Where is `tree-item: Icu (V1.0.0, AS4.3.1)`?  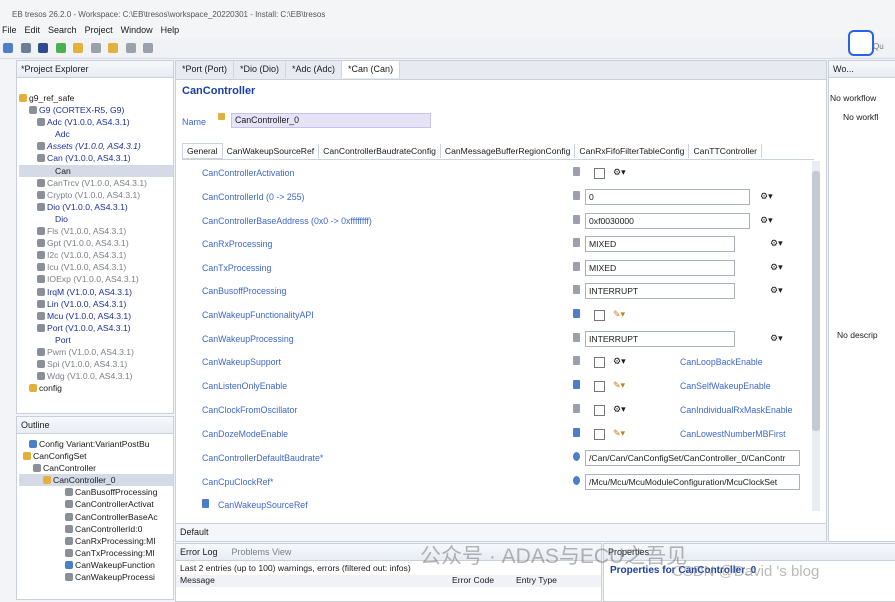 tree-item: Icu (V1.0.0, AS4.3.1) is located at coordinates (96, 267).